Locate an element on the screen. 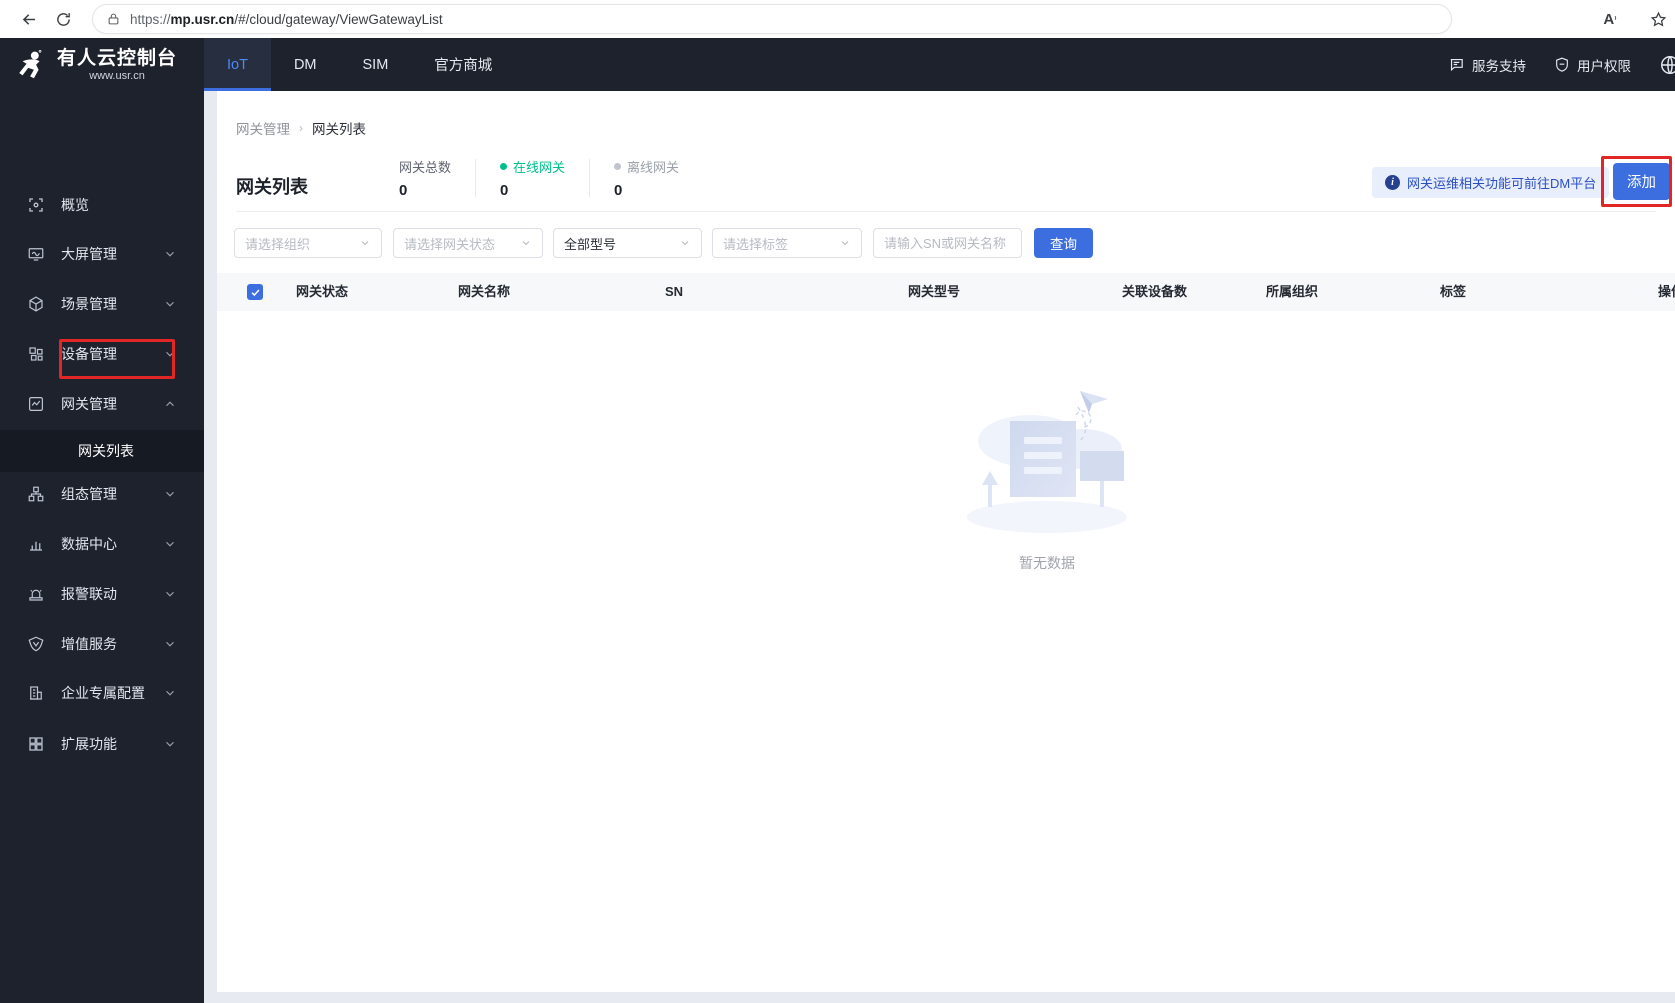 This screenshot has width=1675, height=1003. dm-platform-banner: i 网关运维相关功能可前往DM平台 is located at coordinates (1491, 182).